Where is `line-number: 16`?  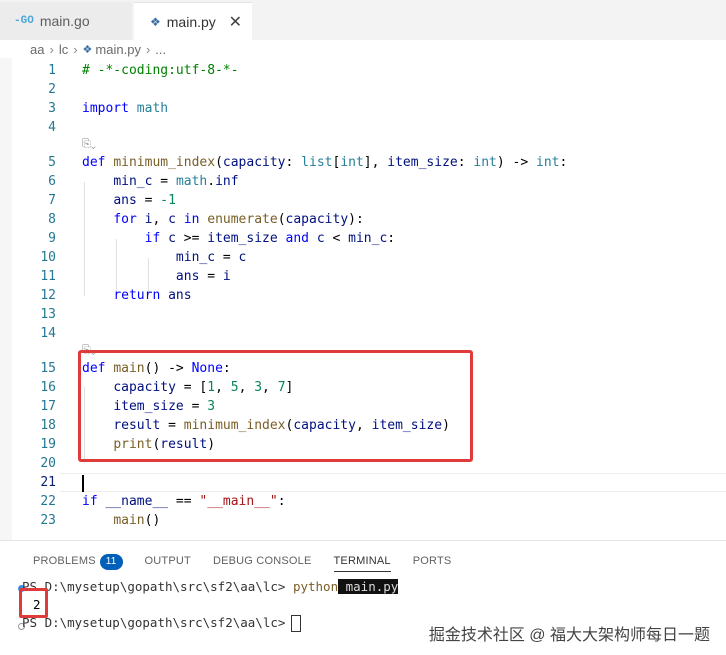
line-number: 16 is located at coordinates (48, 387).